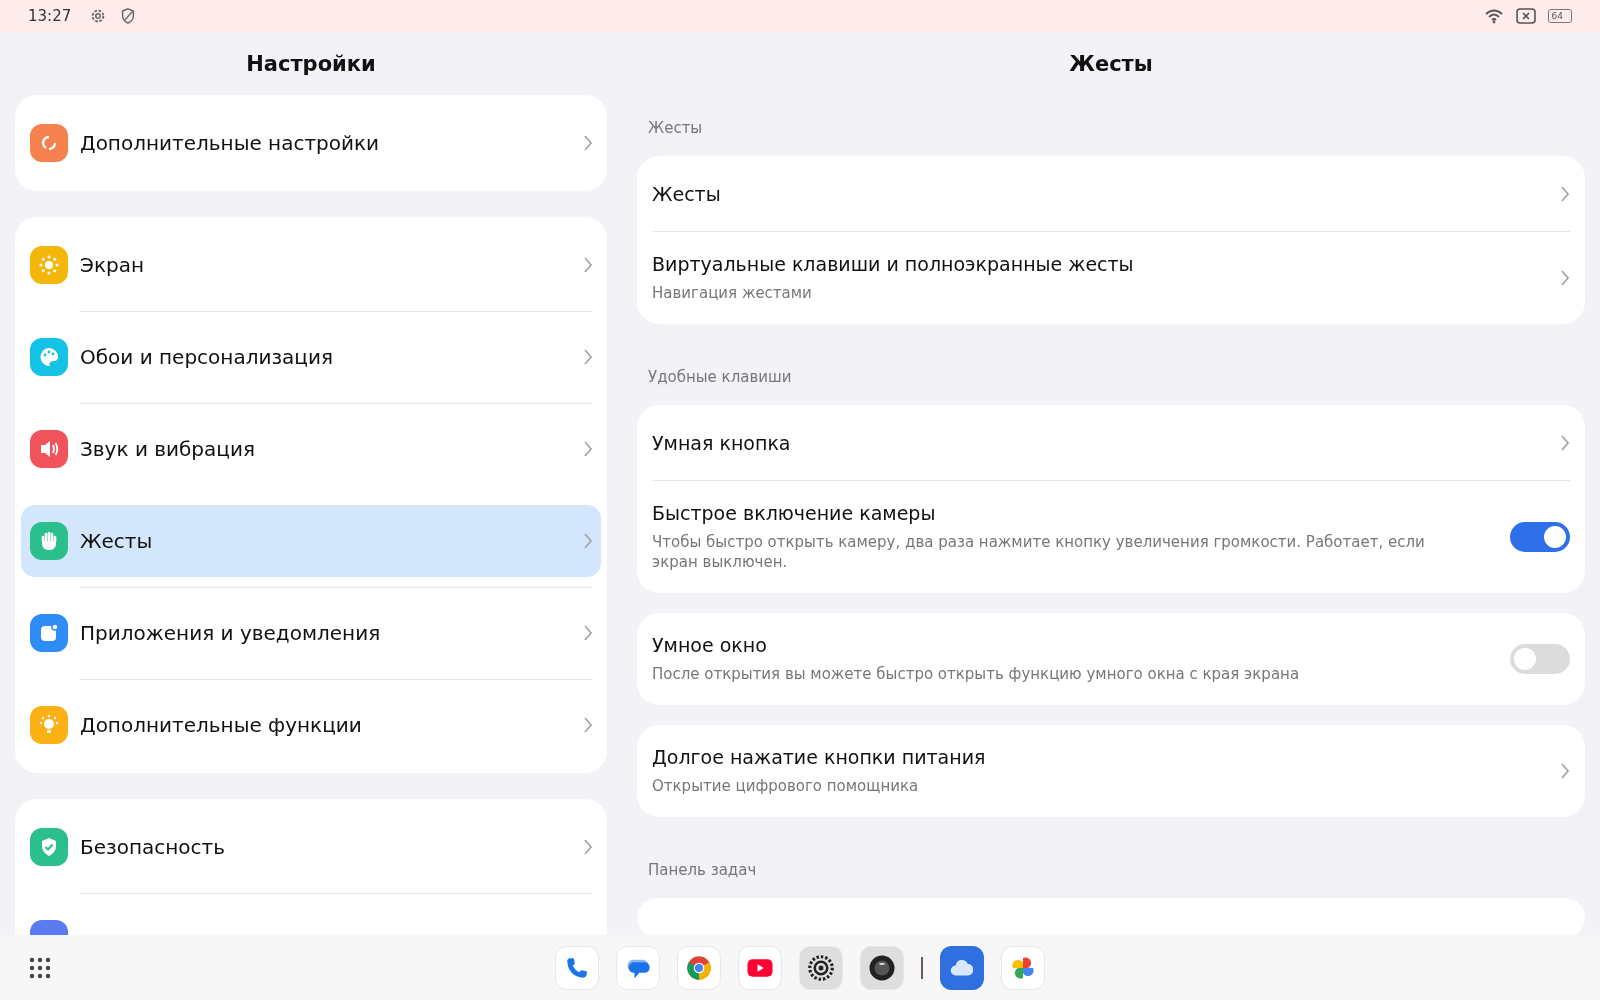 This screenshot has width=1600, height=1000. What do you see at coordinates (882, 967) in the screenshot?
I see `camera-lens-app-icon` at bounding box center [882, 967].